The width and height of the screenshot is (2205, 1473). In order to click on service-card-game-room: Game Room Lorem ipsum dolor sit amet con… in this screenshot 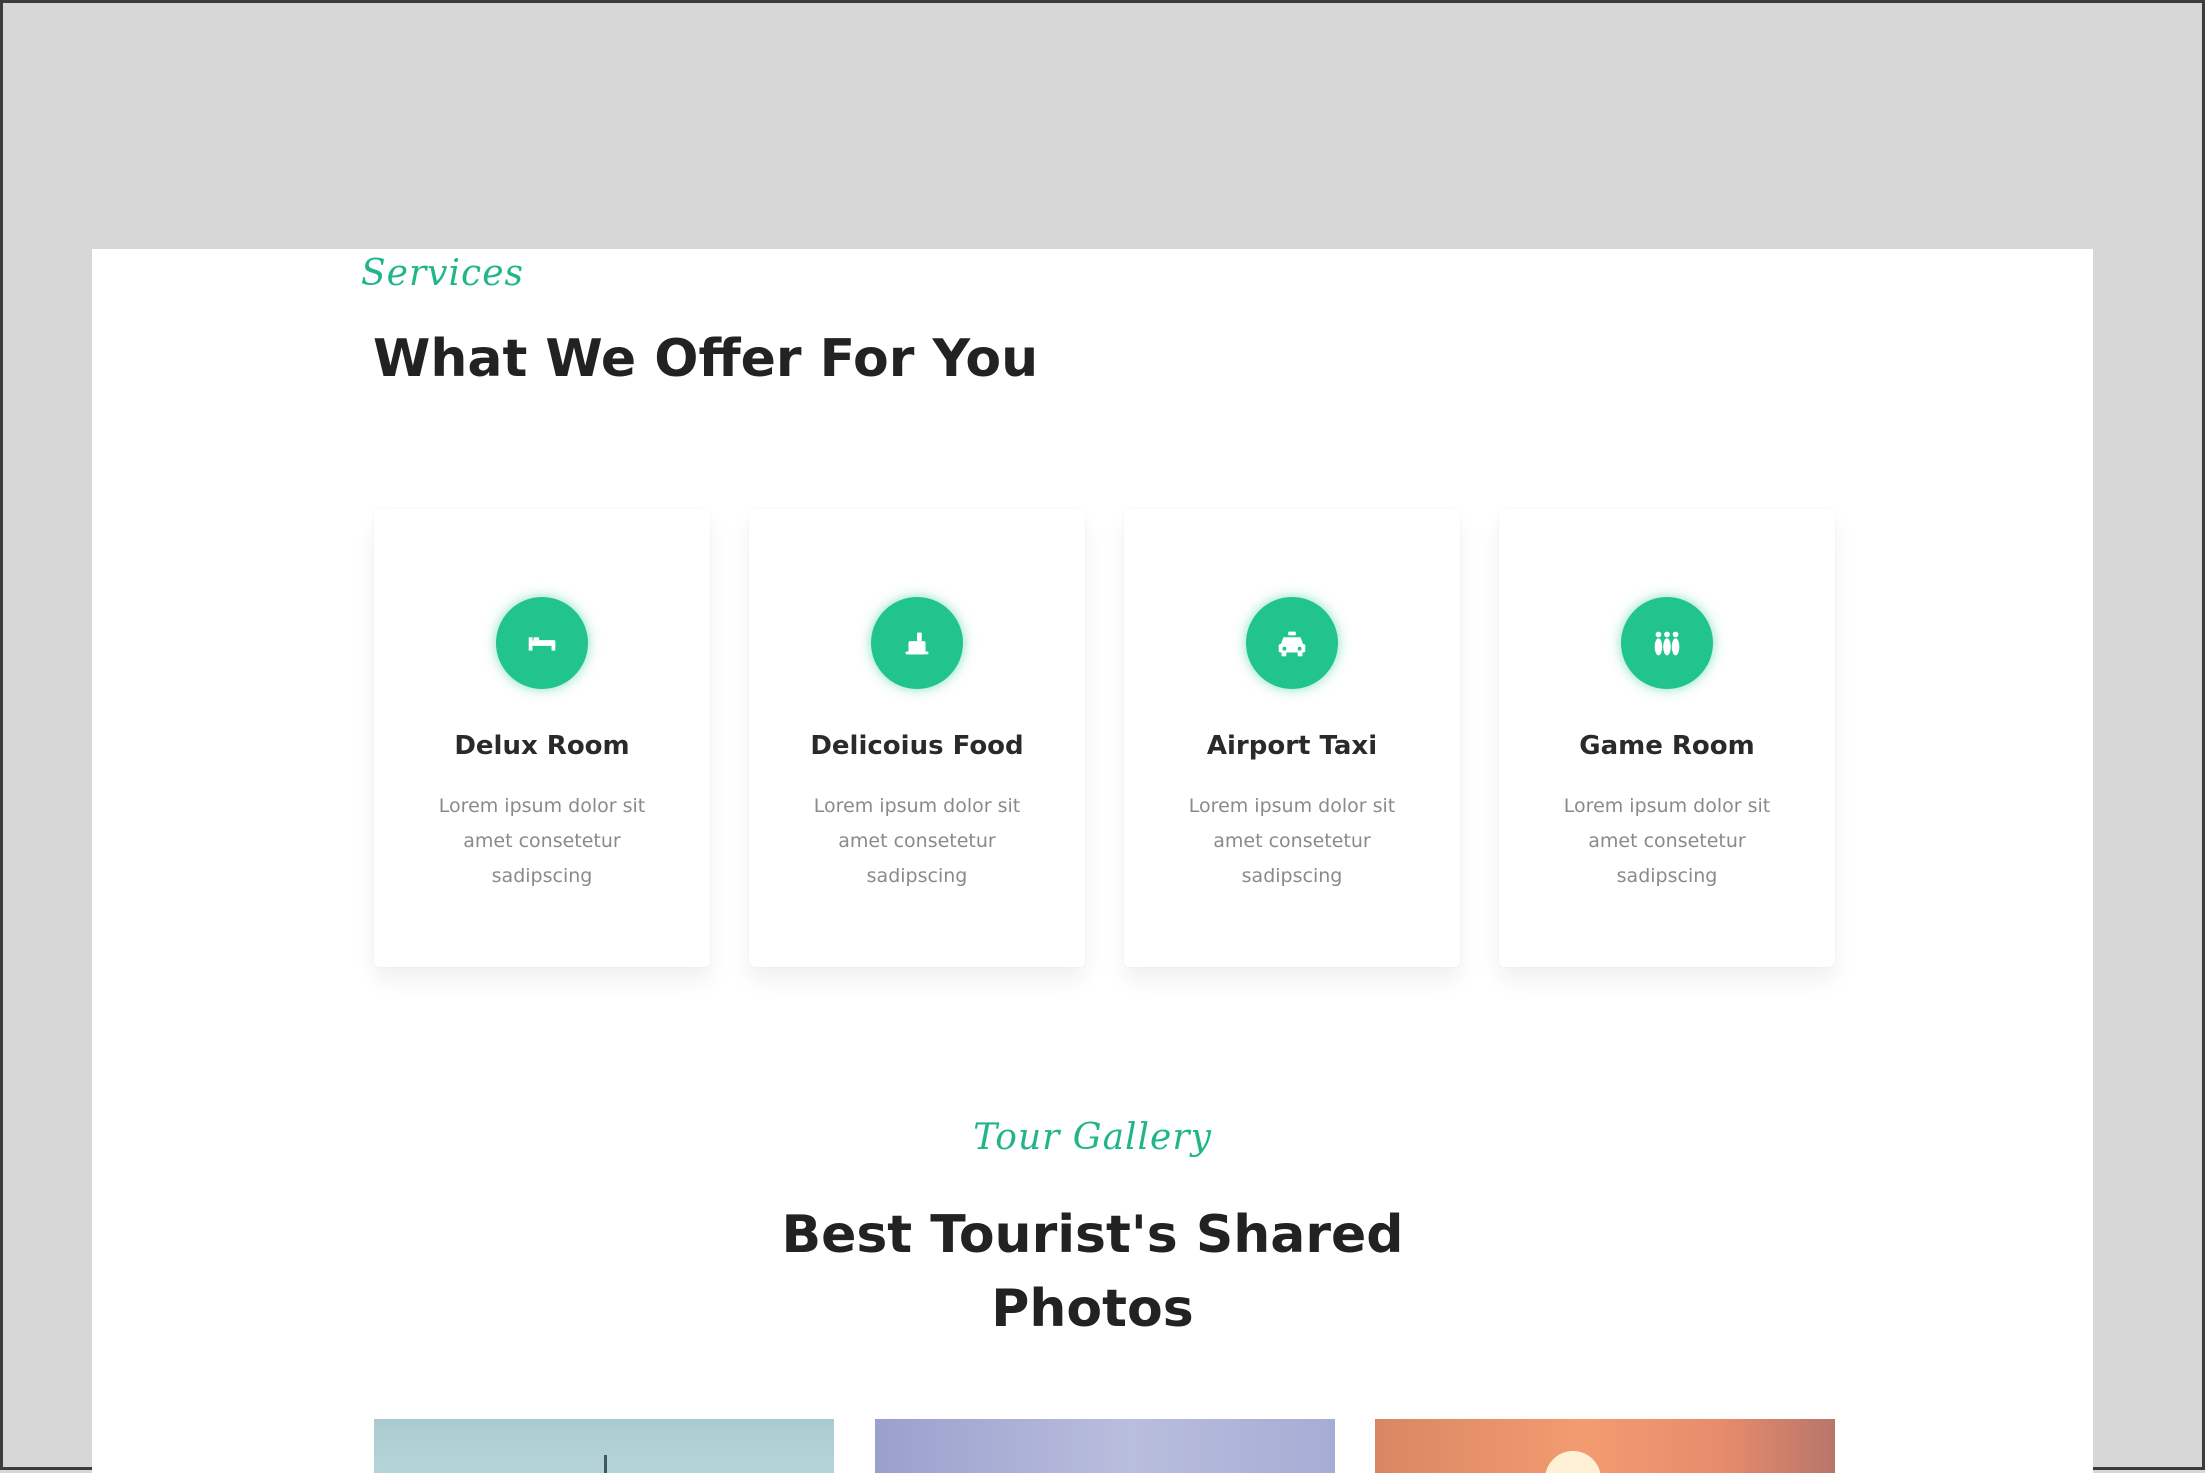, I will do `click(1667, 738)`.